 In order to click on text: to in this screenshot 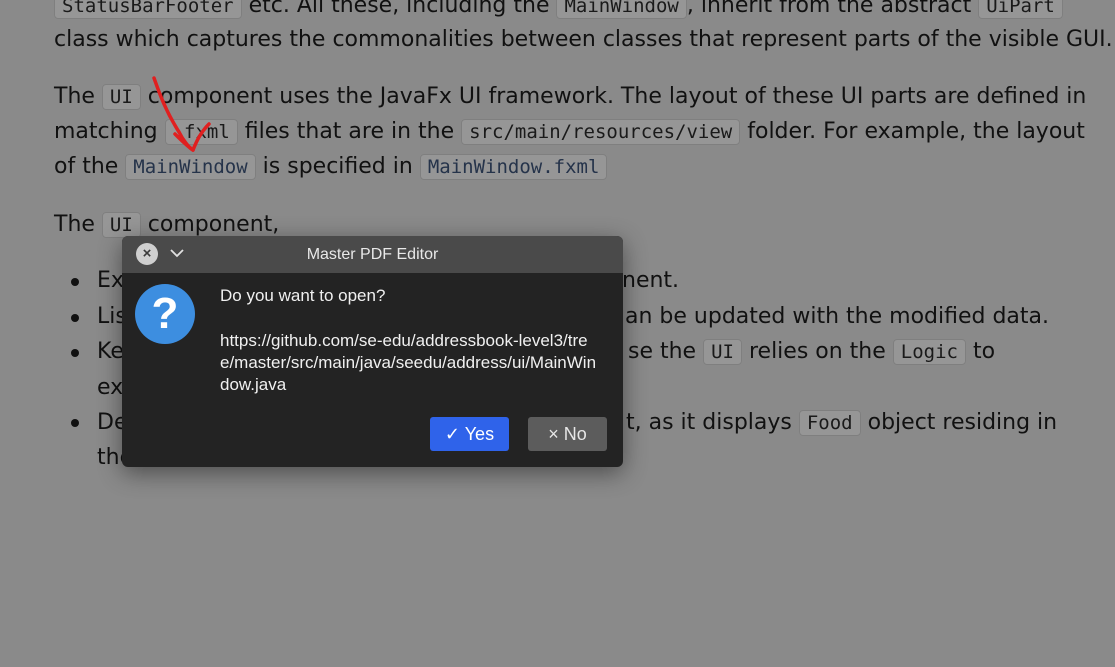, I will do `click(981, 351)`.